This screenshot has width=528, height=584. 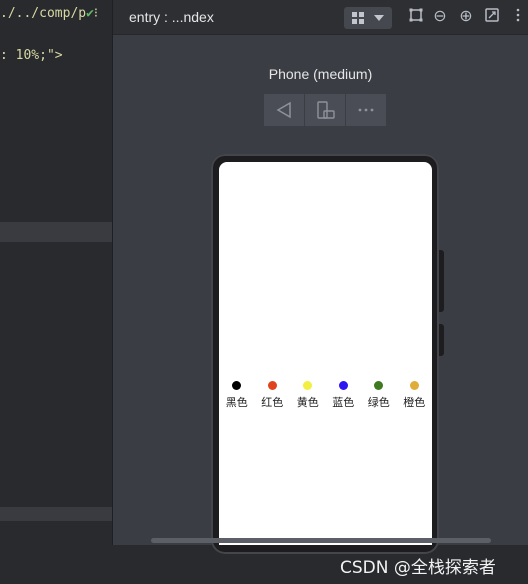 What do you see at coordinates (378, 402) in the screenshot?
I see `color-label: 绿色` at bounding box center [378, 402].